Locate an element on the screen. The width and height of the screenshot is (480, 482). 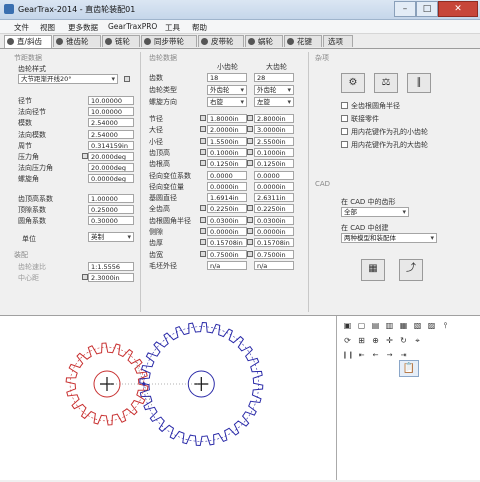
gear-row-value: 0.7500in is located at coordinates (274, 254).